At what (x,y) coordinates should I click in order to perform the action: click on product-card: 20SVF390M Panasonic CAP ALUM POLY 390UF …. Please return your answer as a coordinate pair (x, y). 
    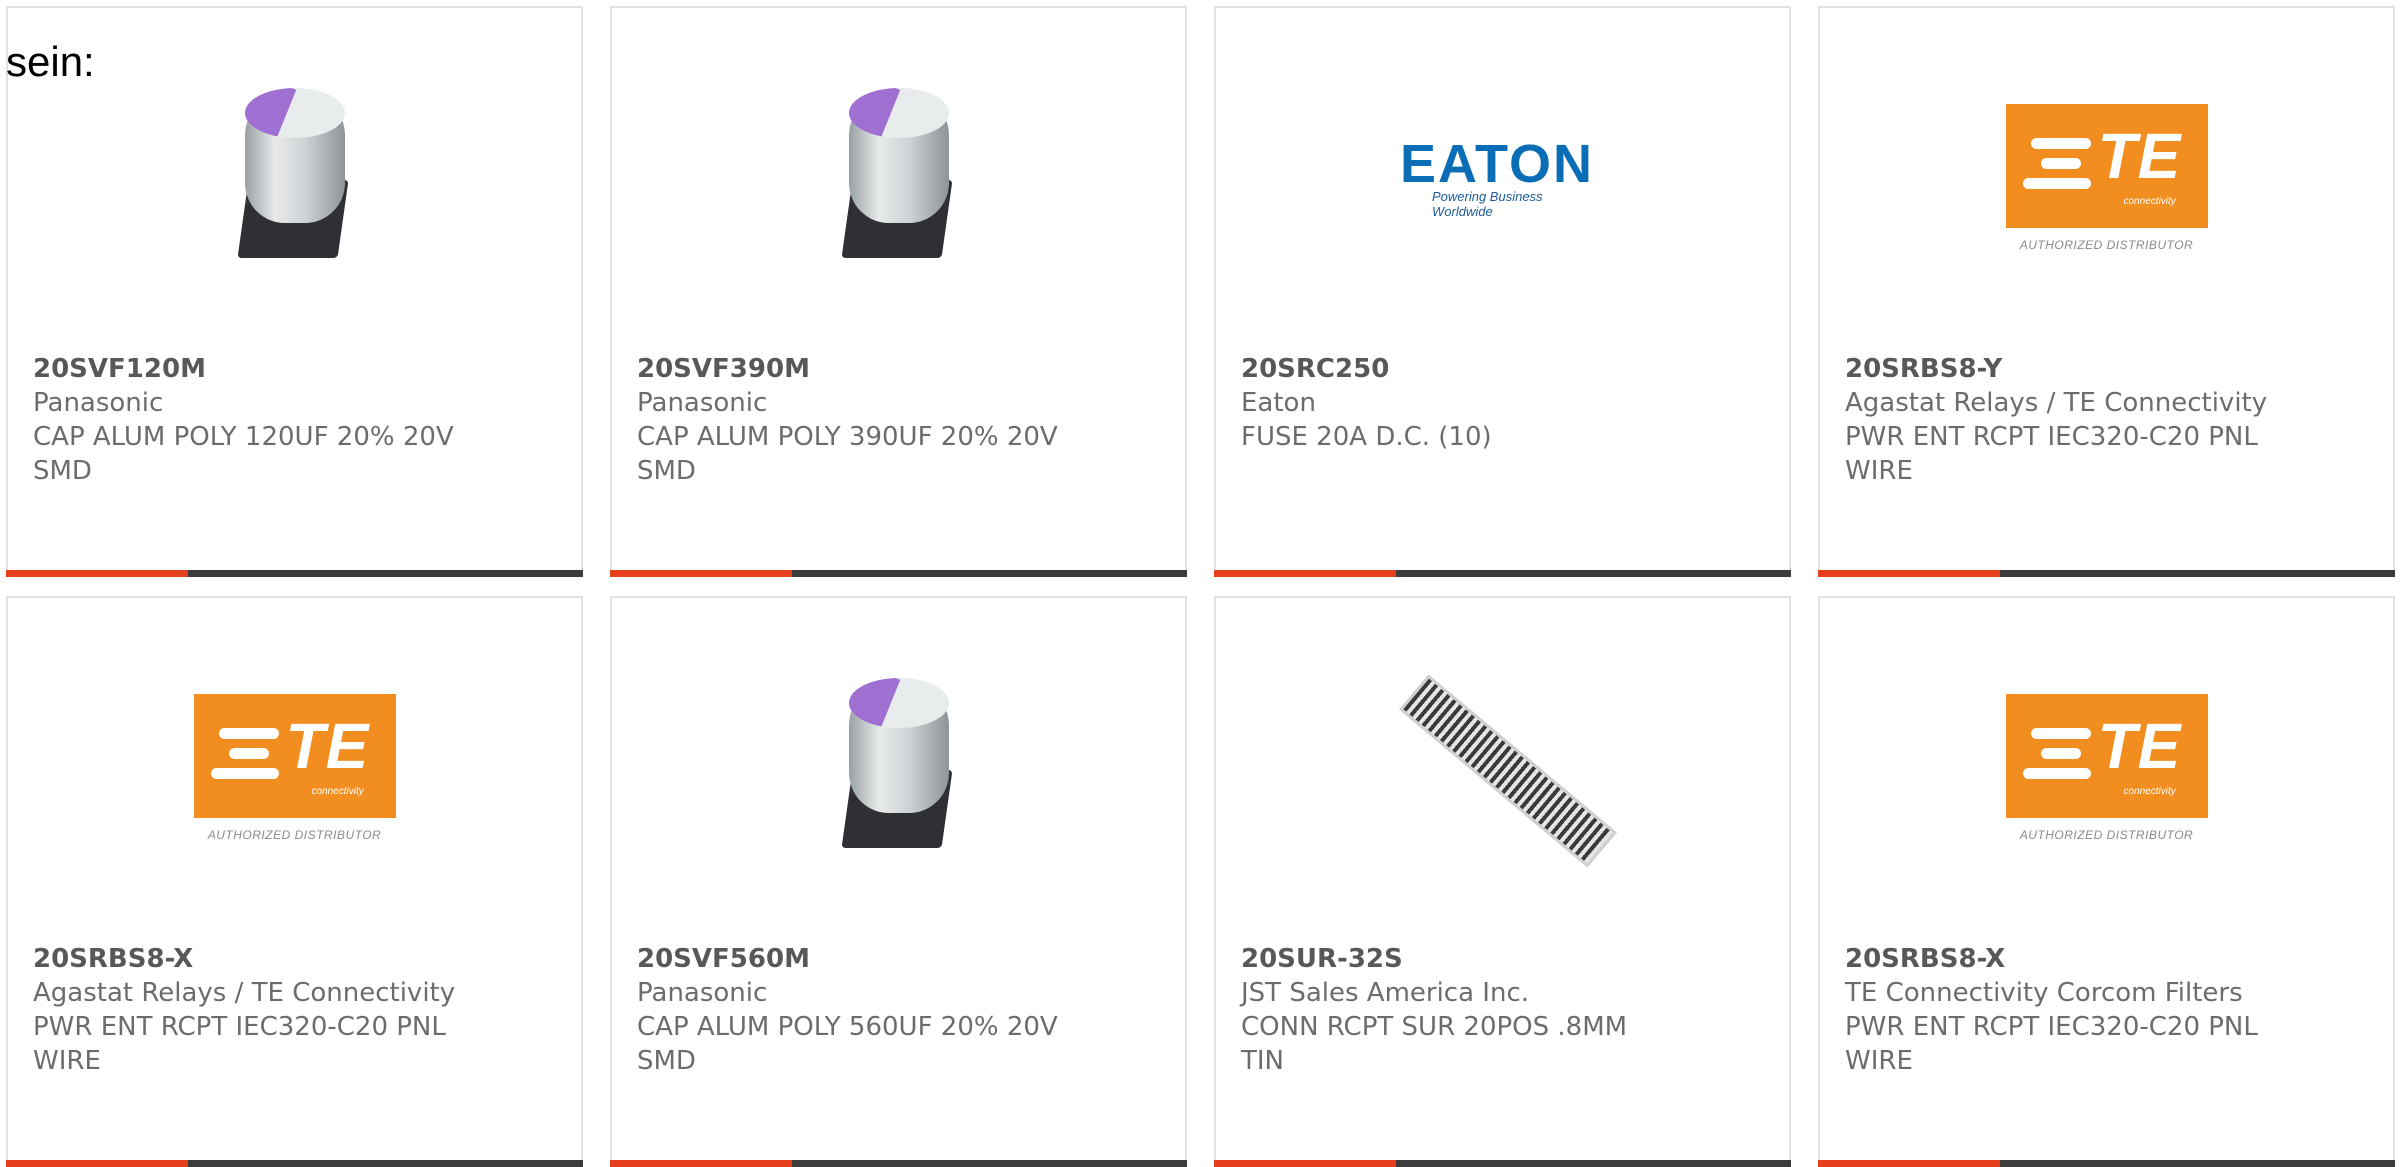
    Looking at the image, I should click on (898, 291).